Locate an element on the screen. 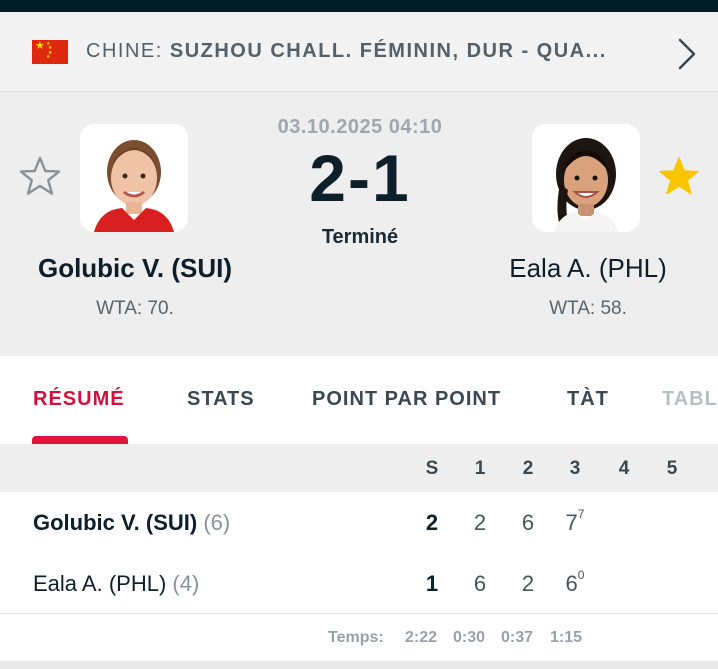 The width and height of the screenshot is (718, 669). player-rank-home: WTA: 70. is located at coordinates (135, 308).